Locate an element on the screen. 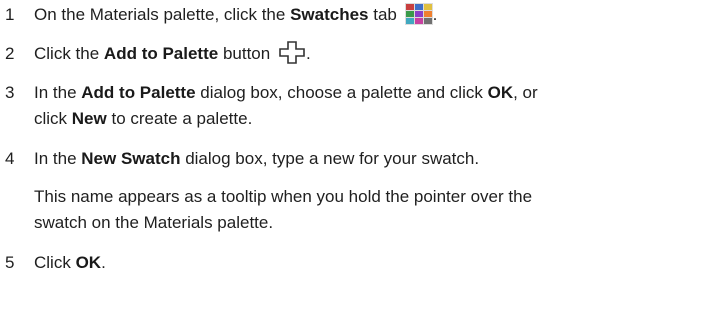 The height and width of the screenshot is (313, 715). step-text: click is located at coordinates (53, 118).